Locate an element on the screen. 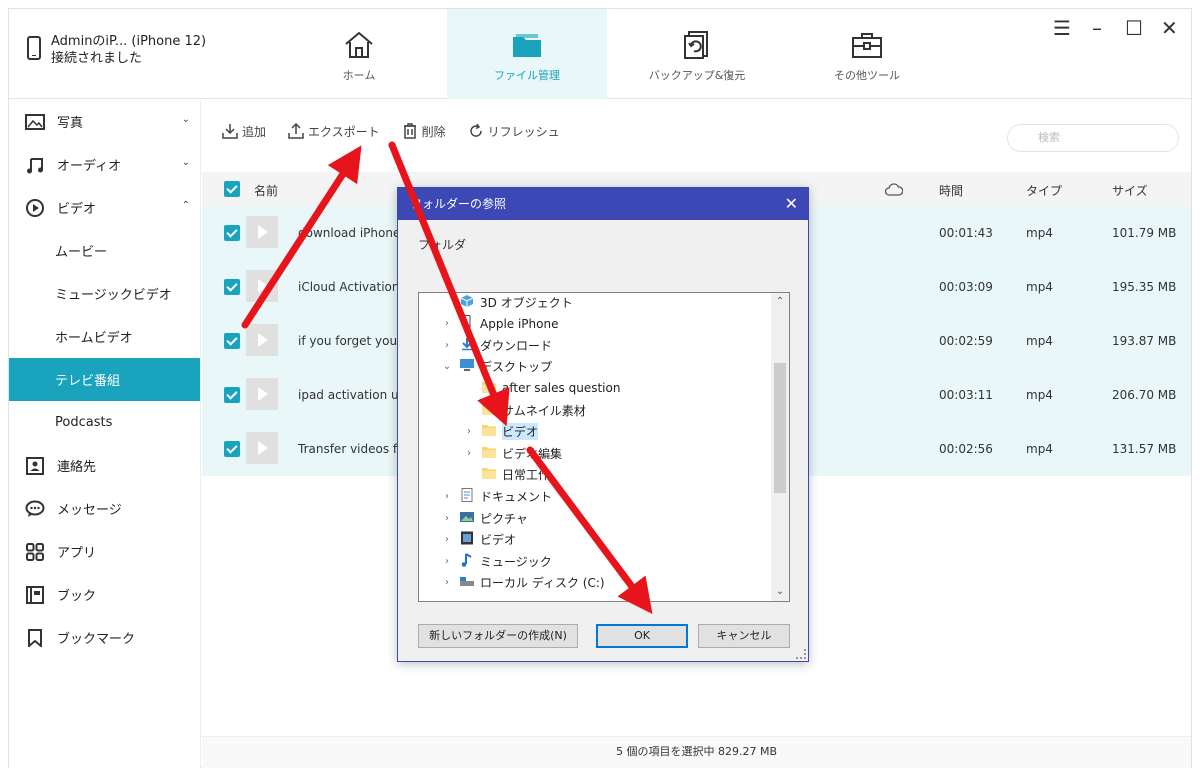  tab-other-tools: その他ツール is located at coordinates (867, 54).